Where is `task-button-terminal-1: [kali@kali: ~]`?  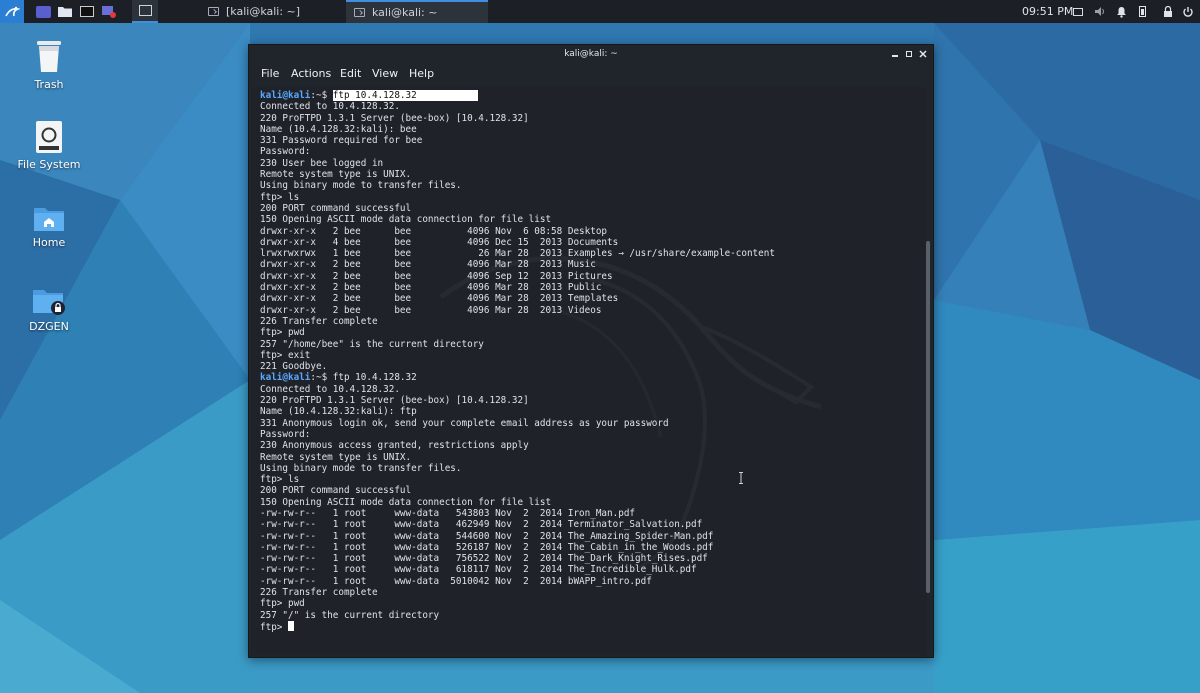 task-button-terminal-1: [kali@kali: ~] is located at coordinates (272, 11).